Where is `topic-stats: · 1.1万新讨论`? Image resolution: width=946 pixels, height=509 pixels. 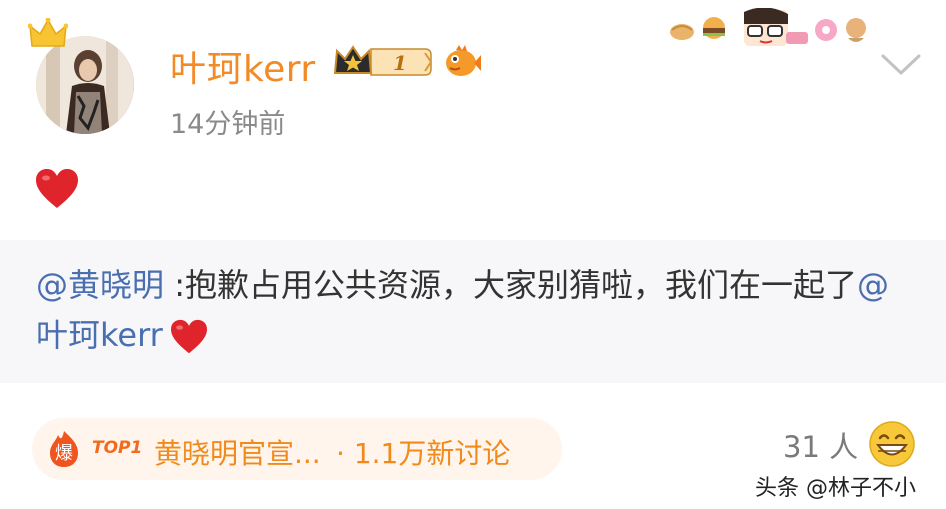
topic-stats: · 1.1万新讨论 is located at coordinates (423, 452).